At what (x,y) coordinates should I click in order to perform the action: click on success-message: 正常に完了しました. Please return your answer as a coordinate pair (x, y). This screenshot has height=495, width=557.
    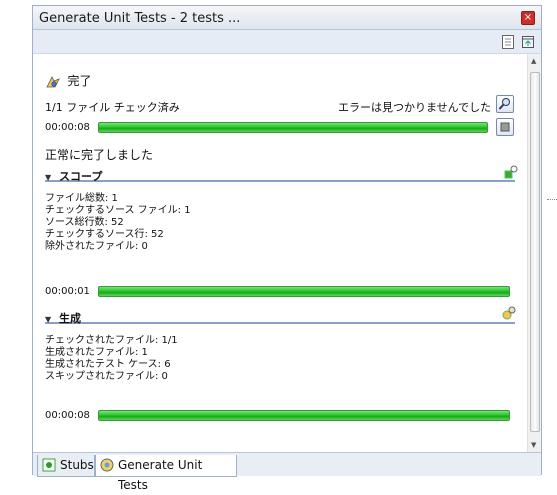
    Looking at the image, I should click on (99, 155).